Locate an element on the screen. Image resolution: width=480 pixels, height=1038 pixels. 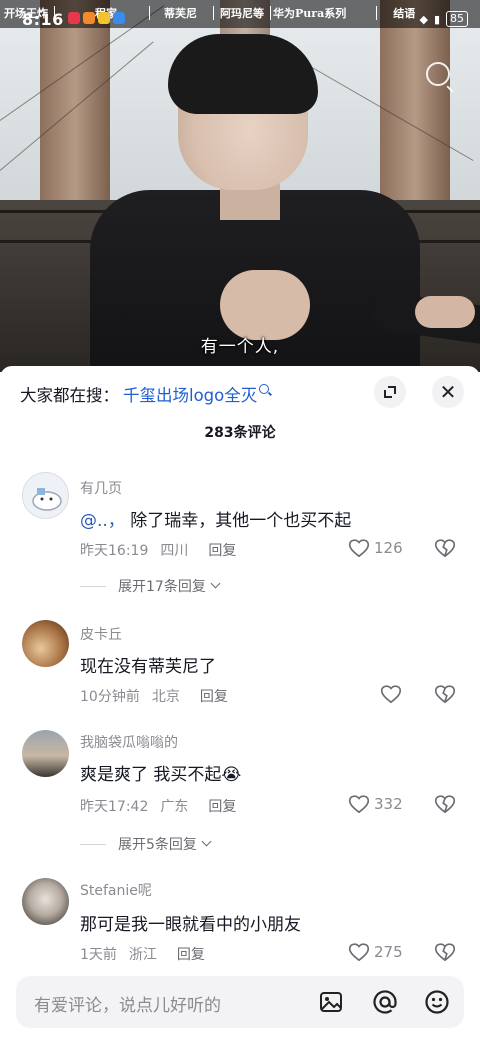
signal-icon: ▮ is located at coordinates (436, 19).